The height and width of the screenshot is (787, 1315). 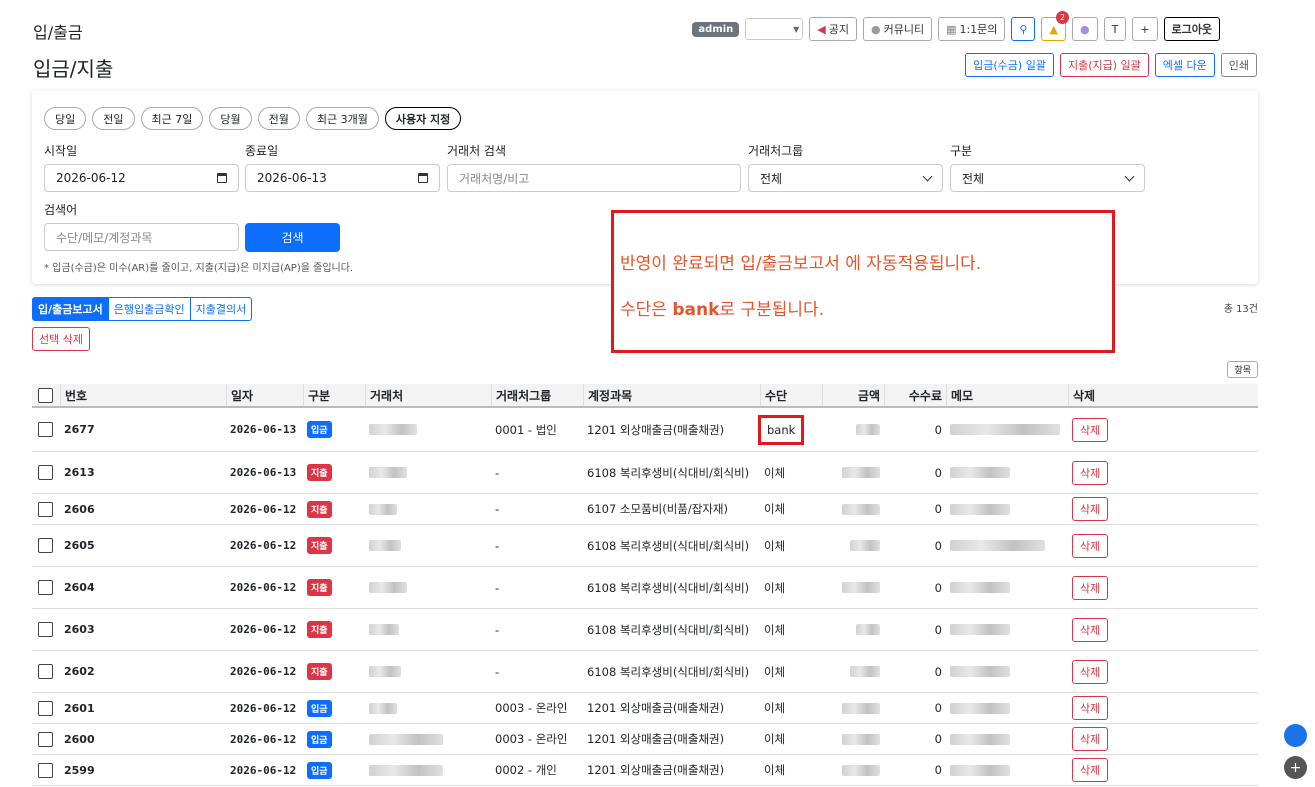 I want to click on deposit-batch-button: 입금(수금) 일괄, so click(x=1009, y=65).